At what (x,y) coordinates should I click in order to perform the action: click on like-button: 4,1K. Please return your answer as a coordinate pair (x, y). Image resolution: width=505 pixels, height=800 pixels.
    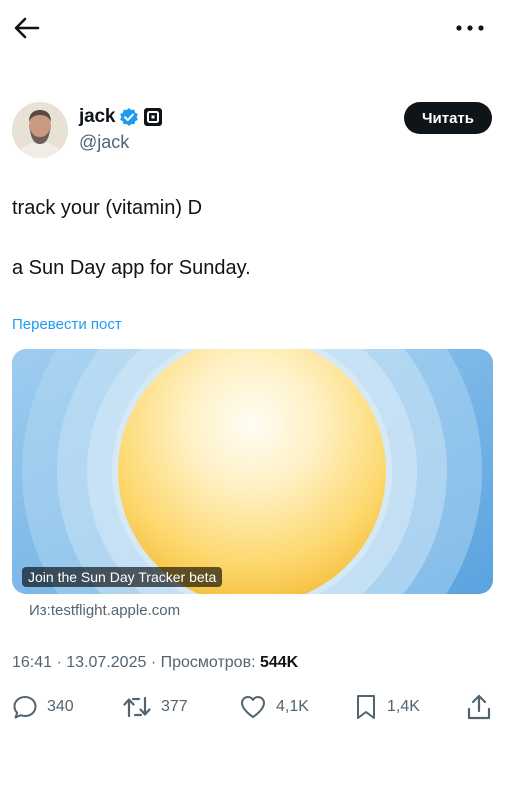
    Looking at the image, I should click on (274, 707).